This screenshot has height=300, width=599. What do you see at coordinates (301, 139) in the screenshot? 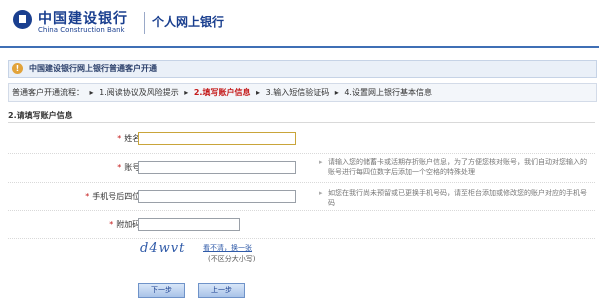
I see `name-row: * 姓名:` at bounding box center [301, 139].